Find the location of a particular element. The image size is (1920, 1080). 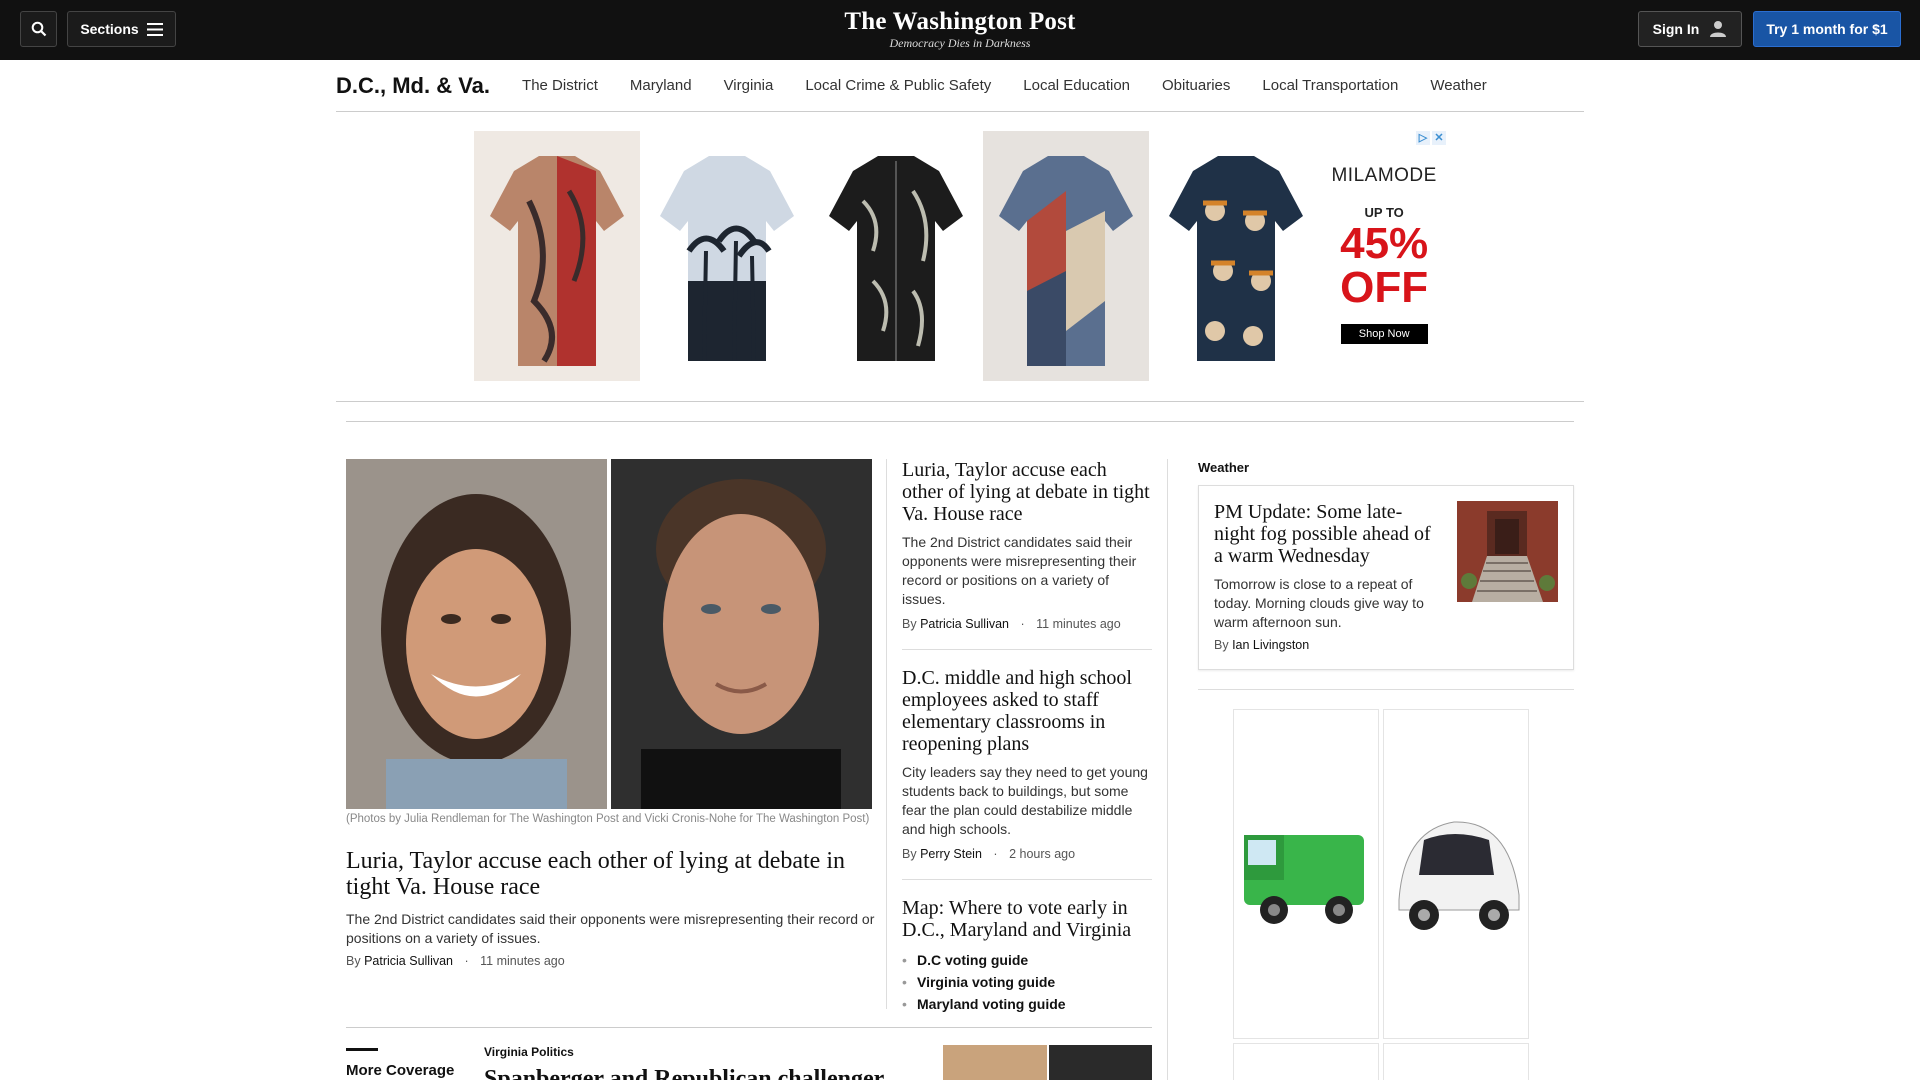

candidate-photo-right is located at coordinates (741, 634).